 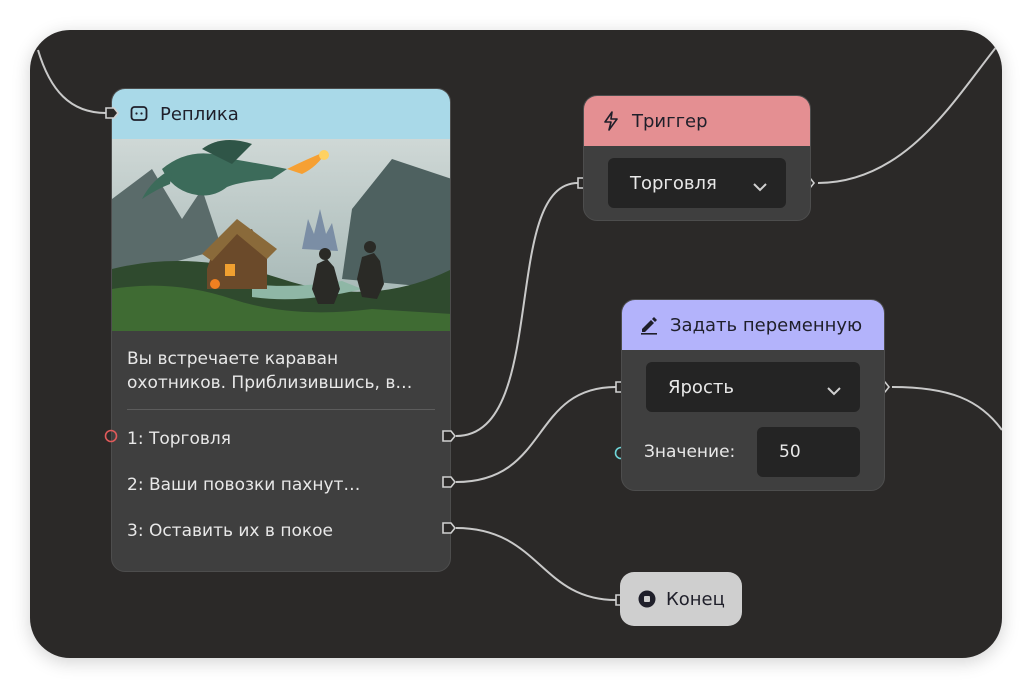 What do you see at coordinates (281, 235) in the screenshot?
I see `dragon-caravan-illustration` at bounding box center [281, 235].